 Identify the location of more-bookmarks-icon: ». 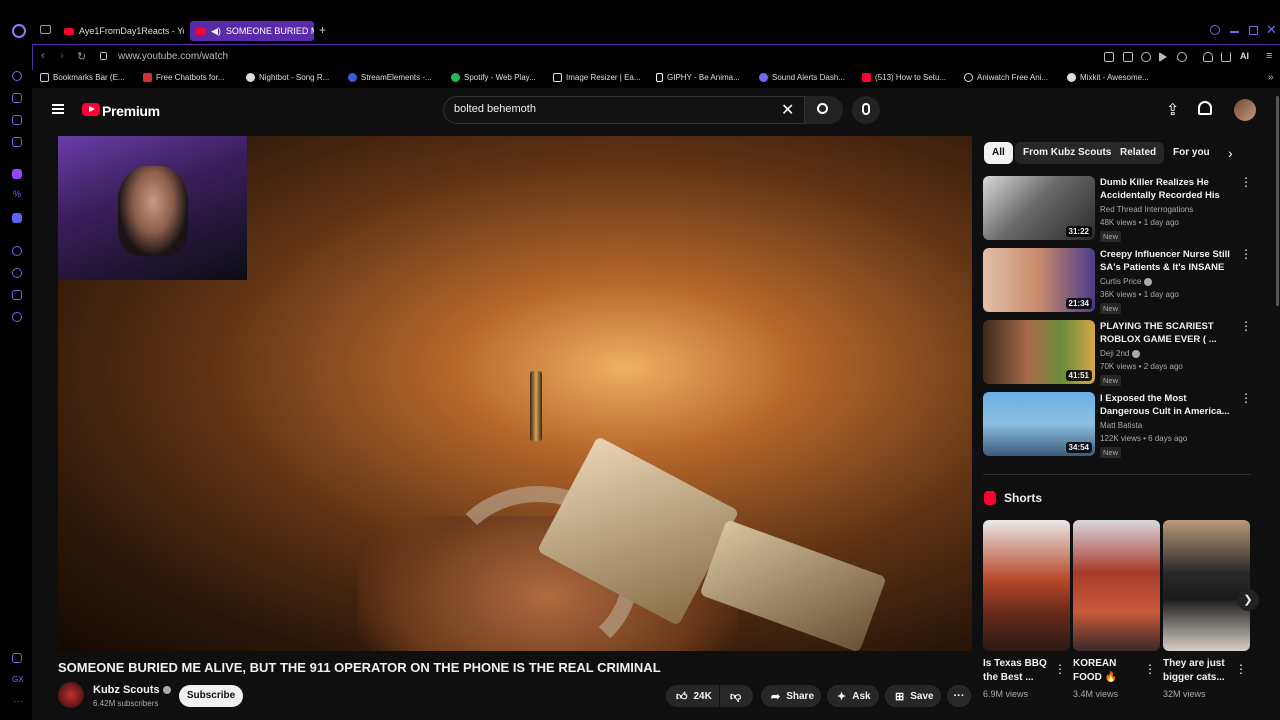
(1271, 77).